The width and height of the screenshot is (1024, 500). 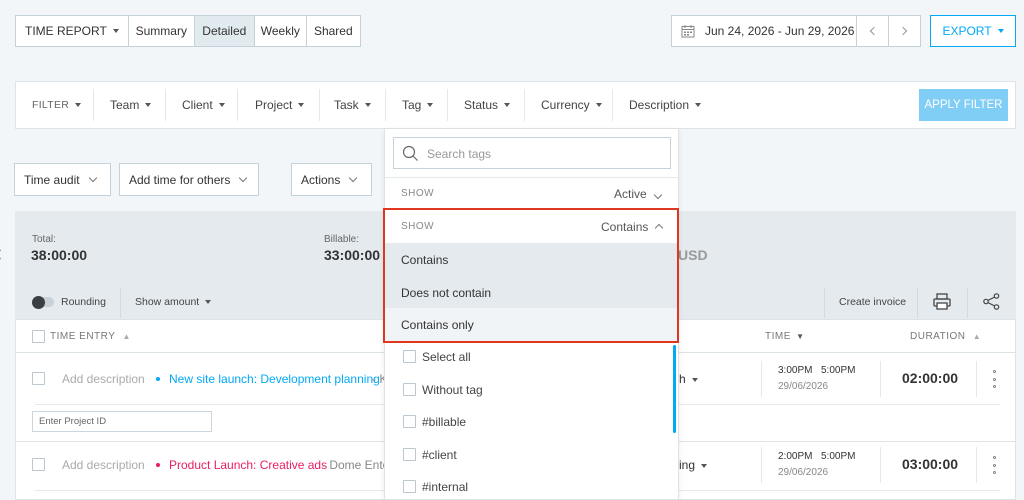 I want to click on entry-duration: 03:00:00, so click(x=930, y=464).